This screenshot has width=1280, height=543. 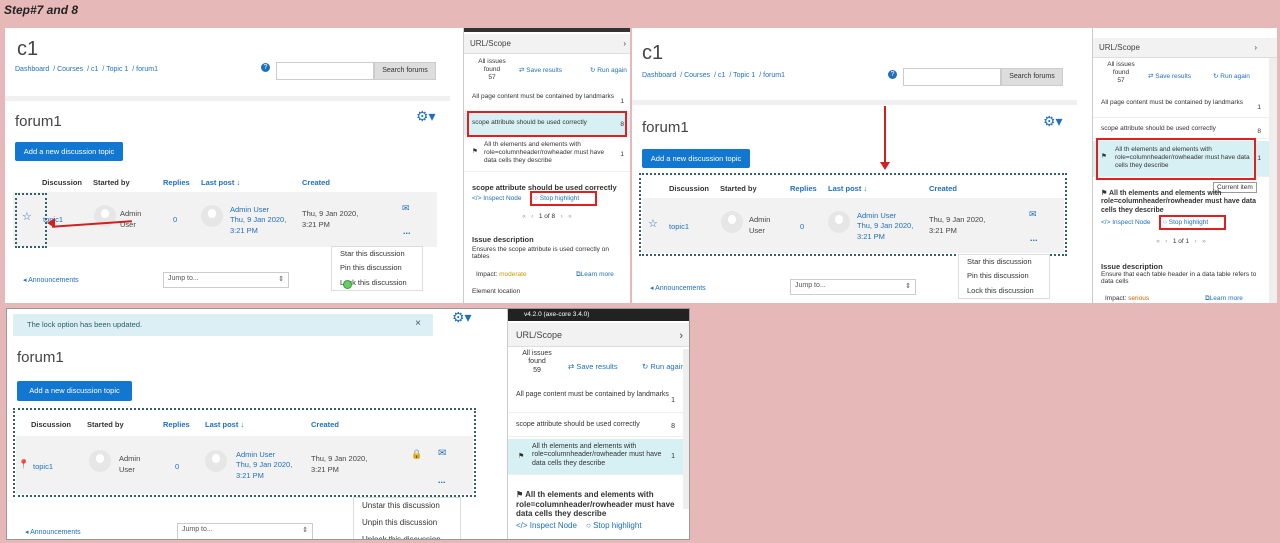 I want to click on menu-unpin: Unpin this discussion, so click(x=407, y=523).